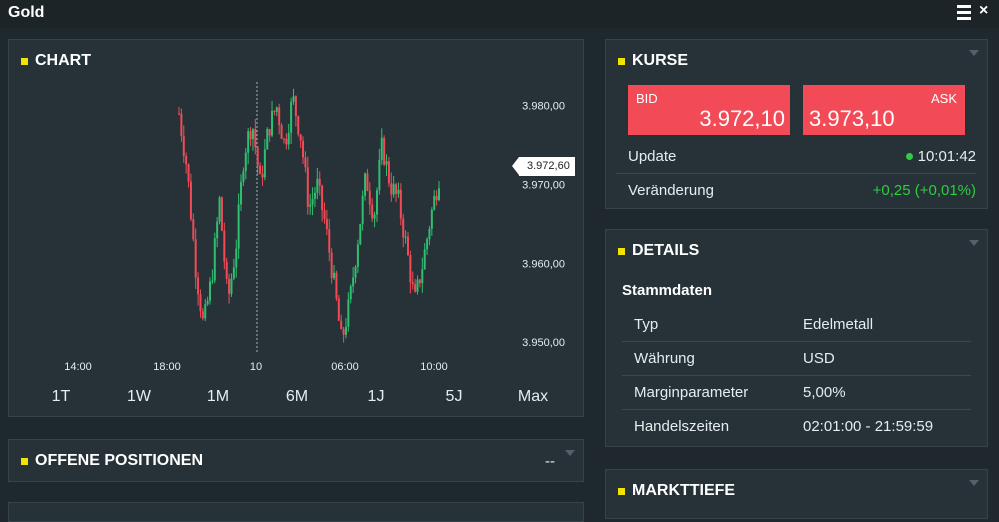  Describe the element at coordinates (112, 461) in the screenshot. I see `open-positions-title: OFFENE POSITIONEN` at that location.